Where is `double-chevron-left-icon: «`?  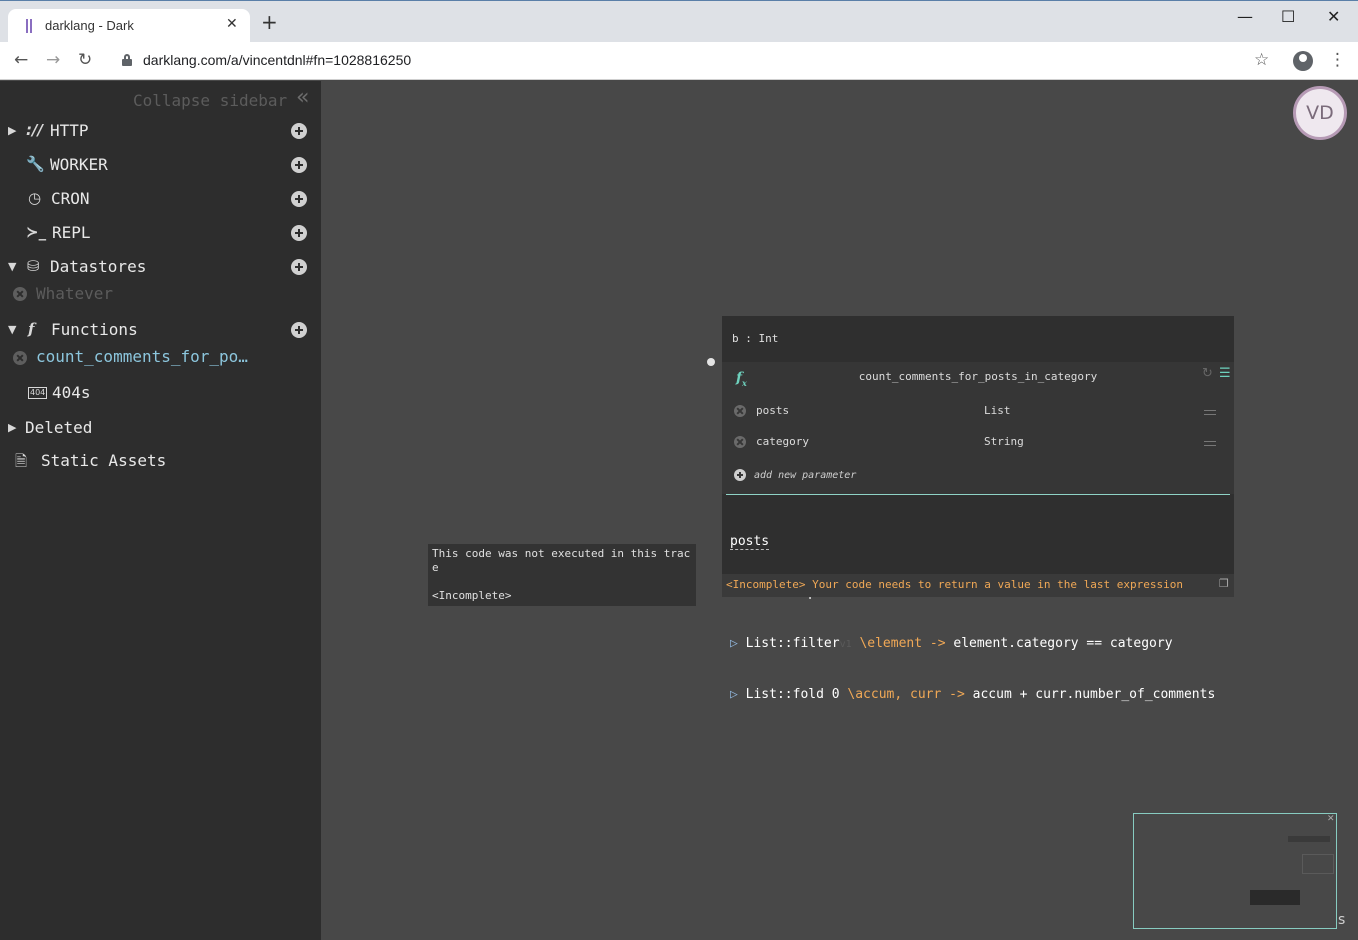
double-chevron-left-icon: « is located at coordinates (302, 98).